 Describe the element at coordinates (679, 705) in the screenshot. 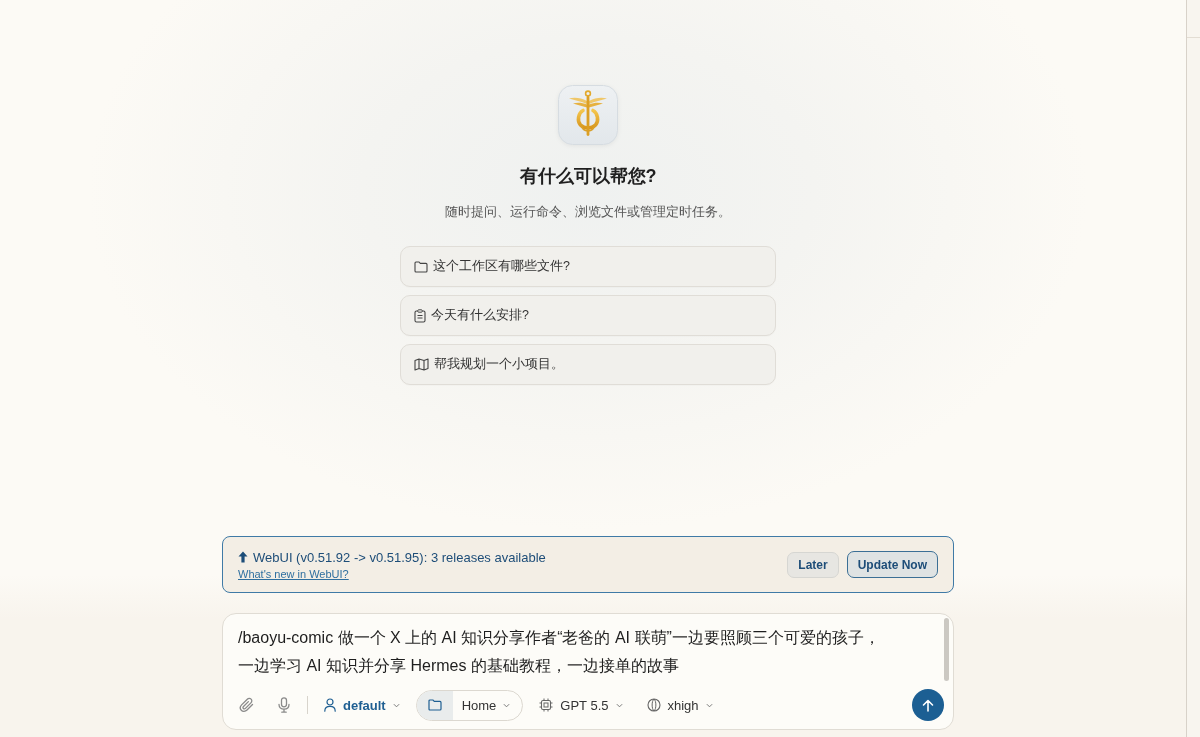

I see `reasoning-dropdown: xhigh` at that location.